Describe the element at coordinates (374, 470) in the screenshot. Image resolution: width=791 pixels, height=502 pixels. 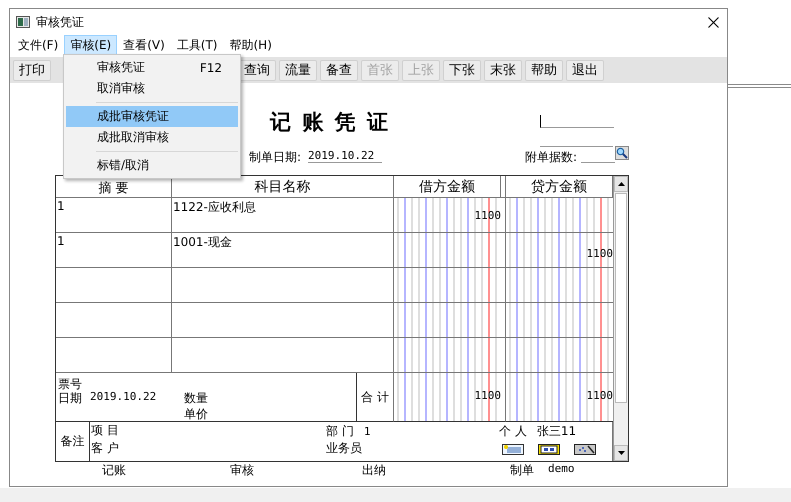
I see `signature-label: 出纳` at that location.